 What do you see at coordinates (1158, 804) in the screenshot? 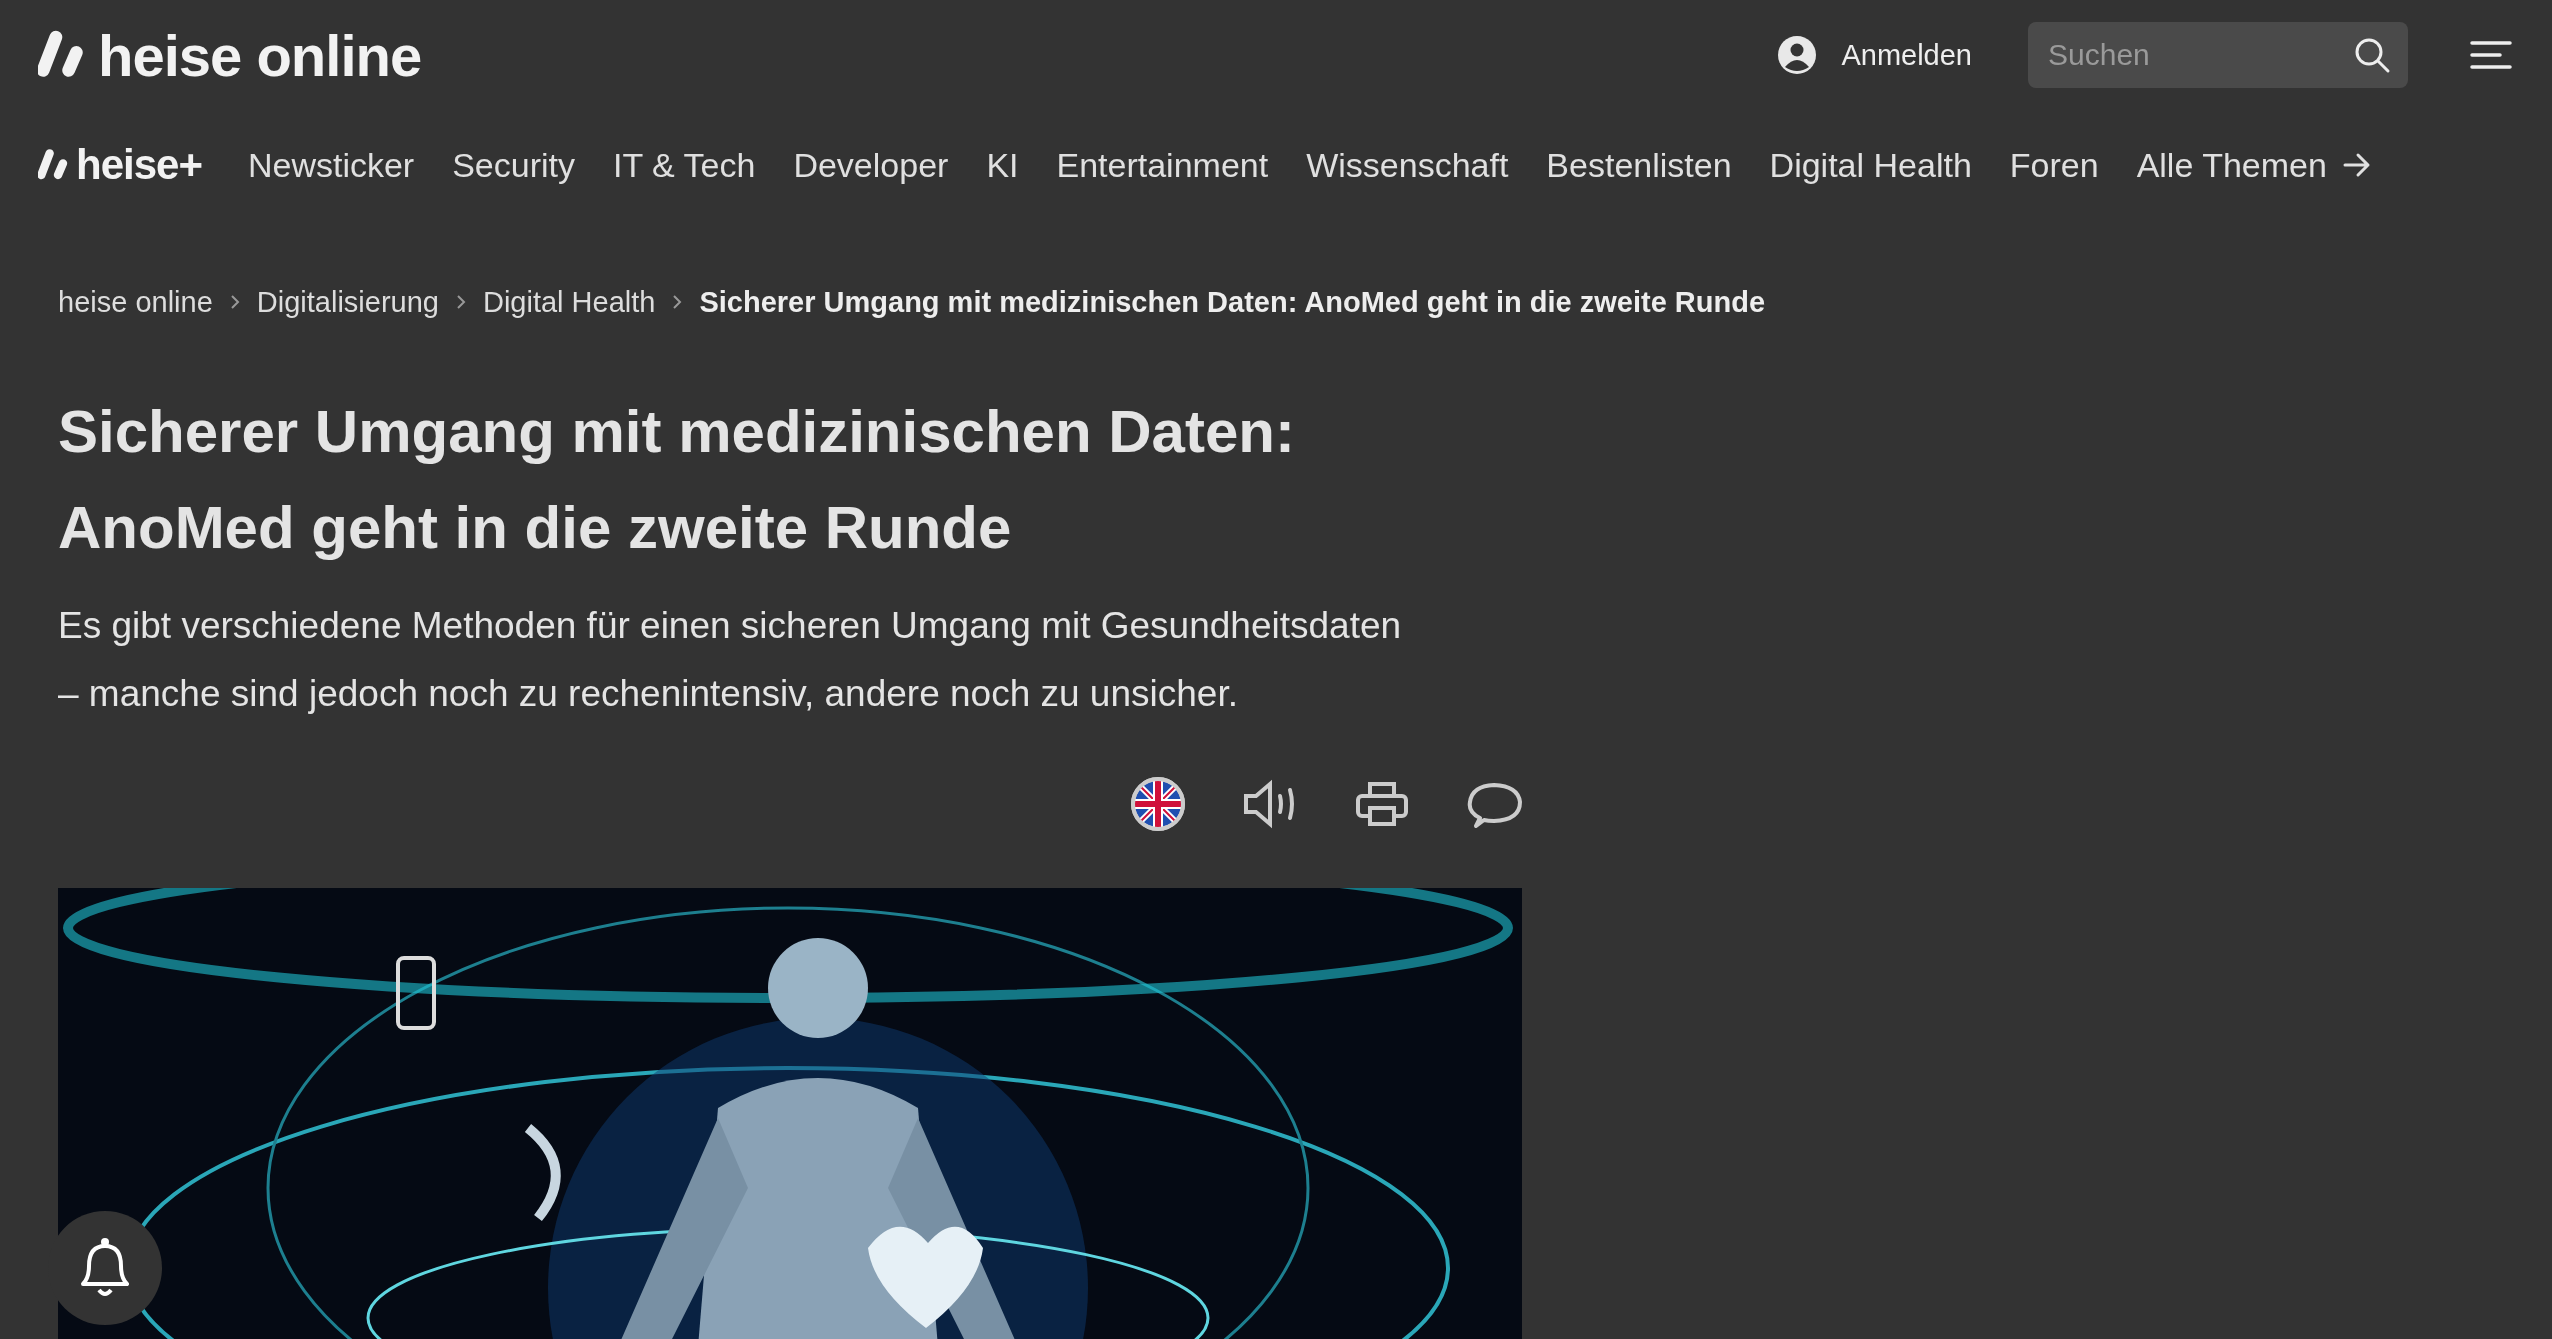
I see `flag-icon` at bounding box center [1158, 804].